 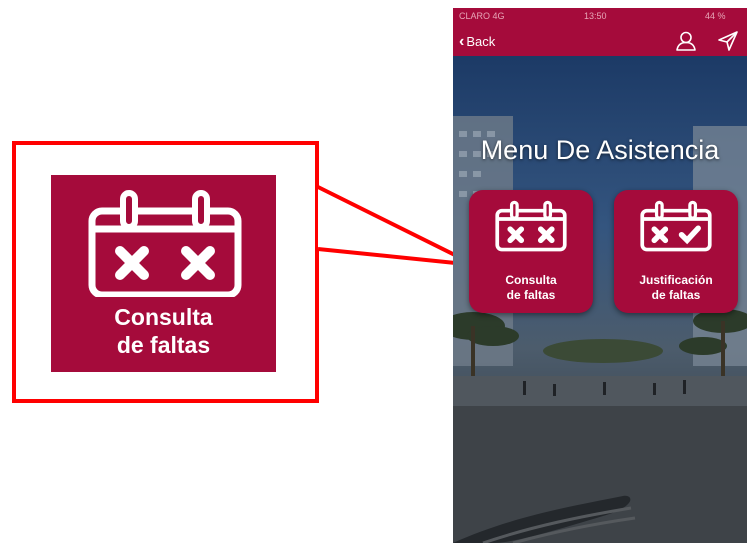 What do you see at coordinates (595, 16) in the screenshot?
I see `status-time: 13:50` at bounding box center [595, 16].